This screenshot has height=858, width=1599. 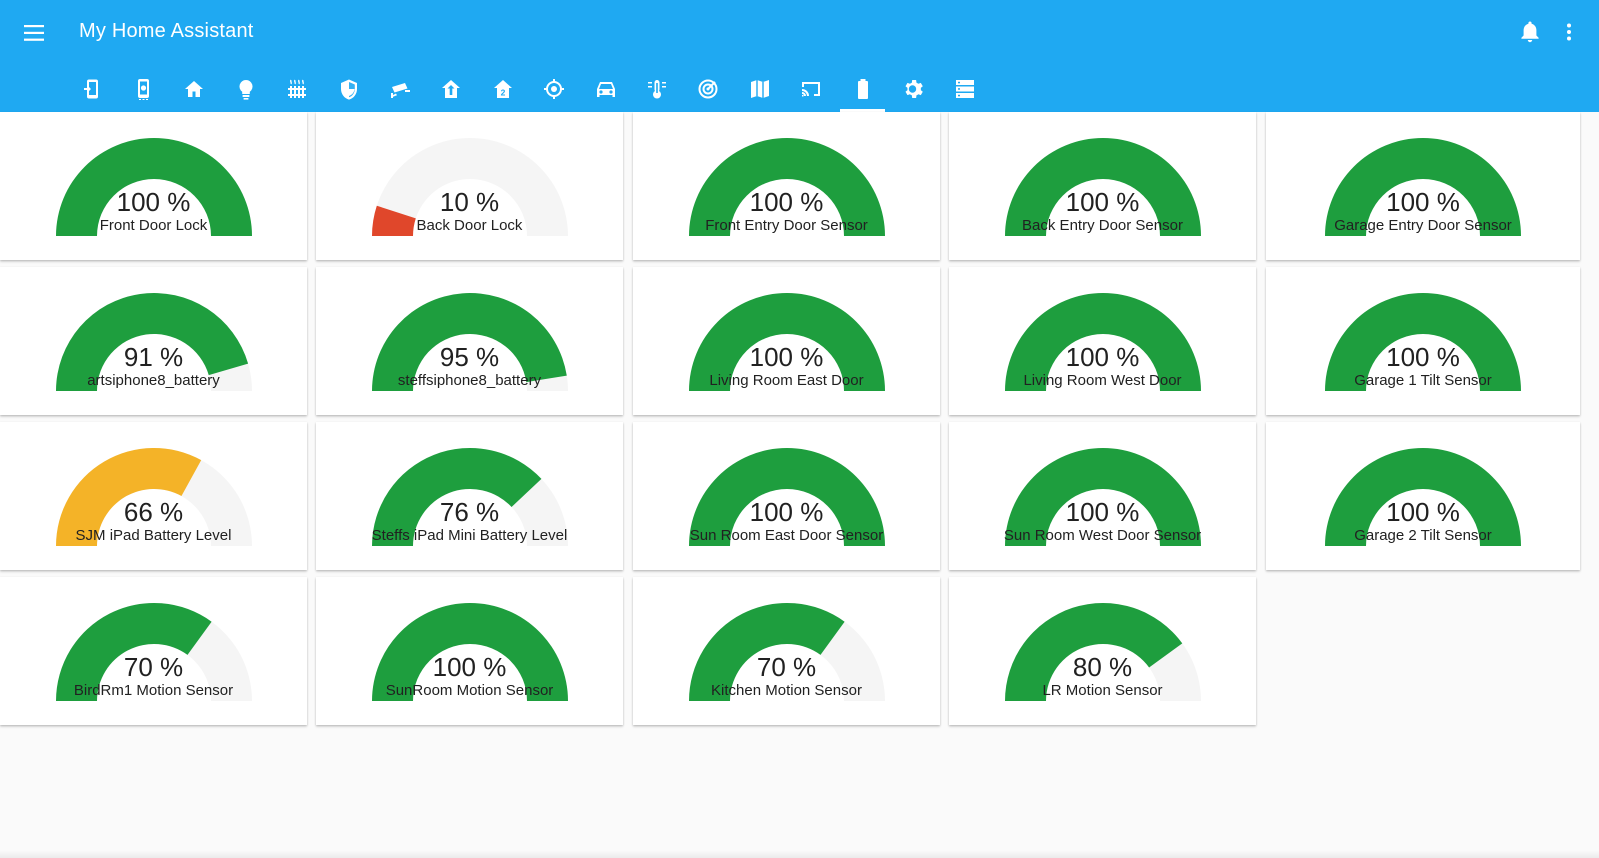 I want to click on tab-lightbulb, so click(x=245, y=89).